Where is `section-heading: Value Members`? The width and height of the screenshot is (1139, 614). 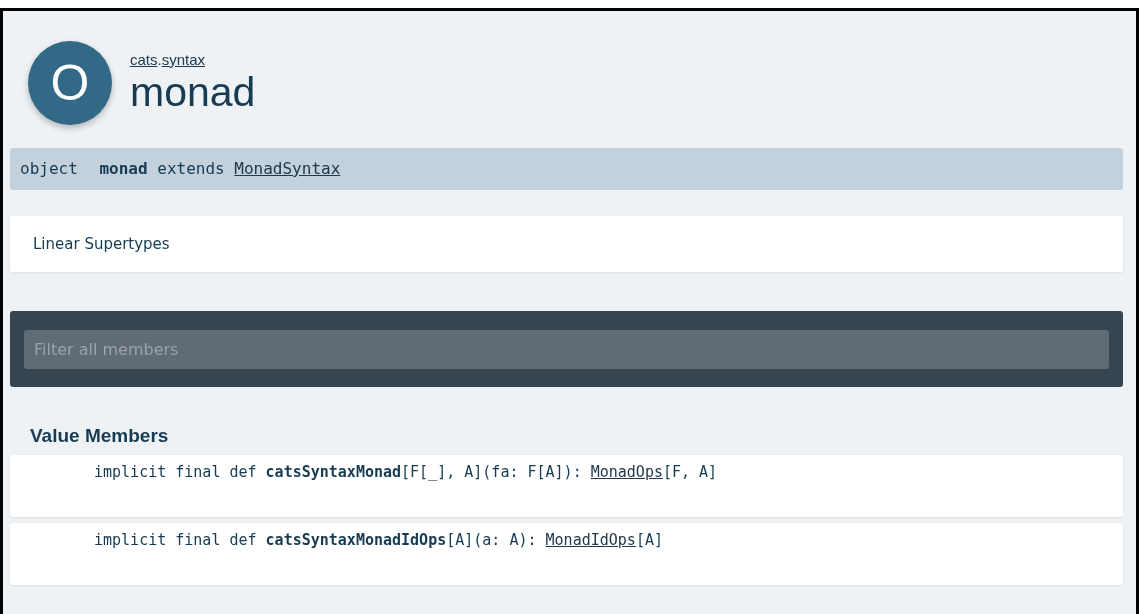 section-heading: Value Members is located at coordinates (100, 436).